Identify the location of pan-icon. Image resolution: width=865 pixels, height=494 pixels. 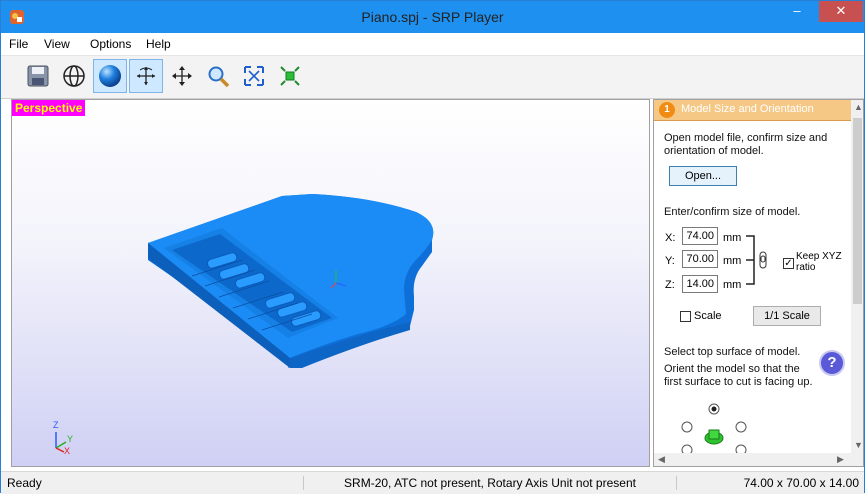
(182, 76).